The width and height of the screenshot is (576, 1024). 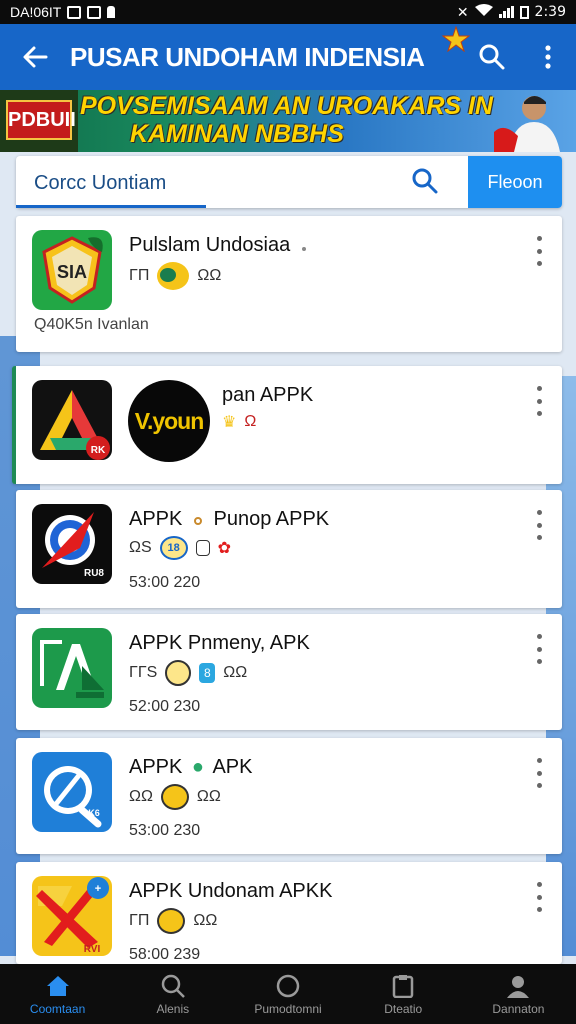 I want to click on app-bar-search-button, so click(x=492, y=57).